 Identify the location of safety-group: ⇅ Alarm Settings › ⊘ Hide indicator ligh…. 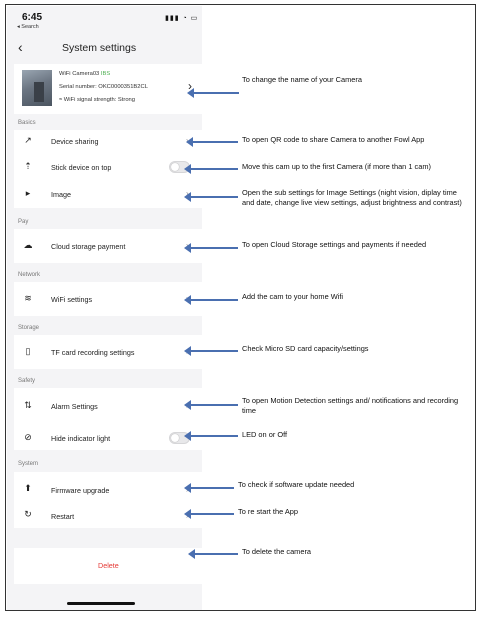
(108, 419).